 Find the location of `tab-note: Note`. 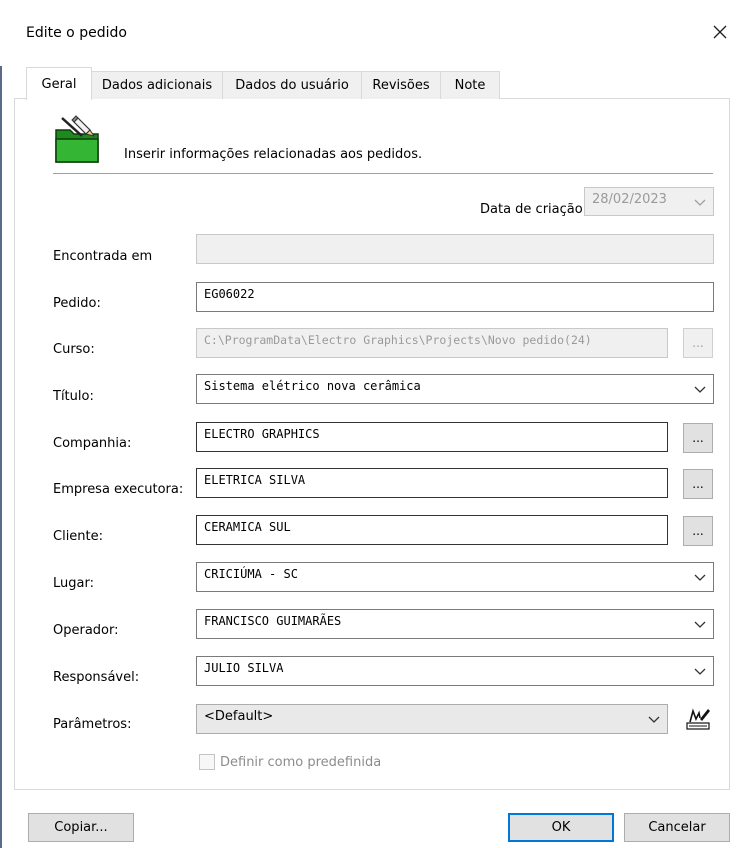

tab-note: Note is located at coordinates (470, 85).